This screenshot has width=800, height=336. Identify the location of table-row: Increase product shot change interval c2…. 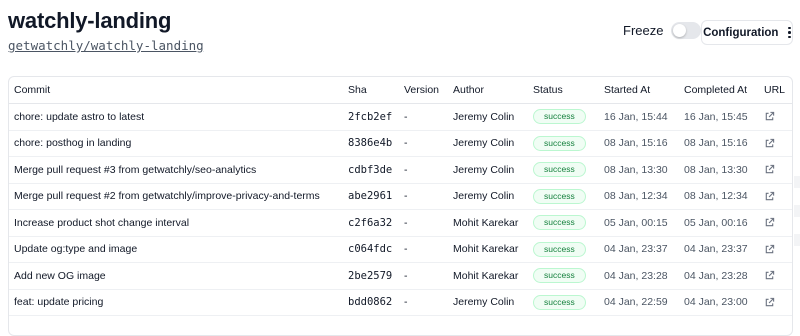
(401, 223).